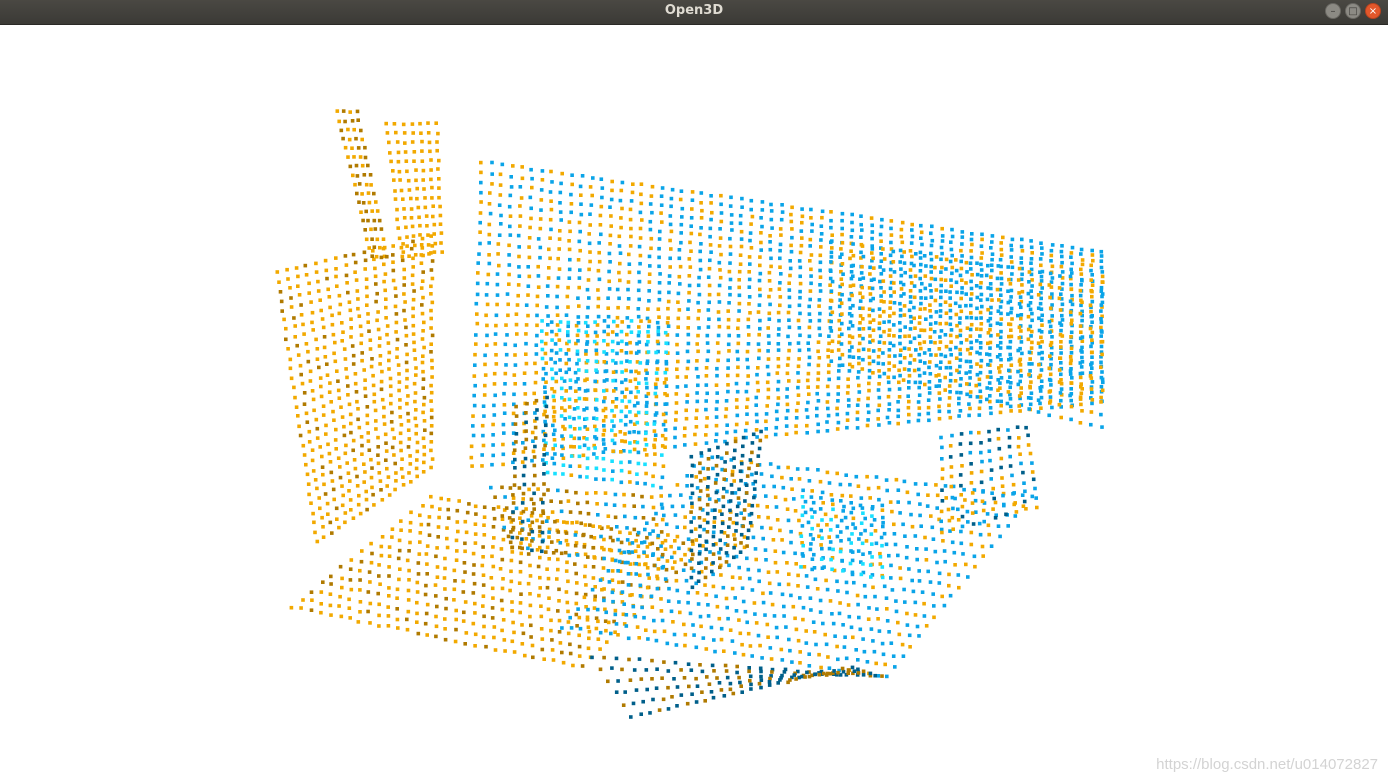 Image resolution: width=1388 pixels, height=783 pixels. I want to click on close-icon: ×, so click(1373, 11).